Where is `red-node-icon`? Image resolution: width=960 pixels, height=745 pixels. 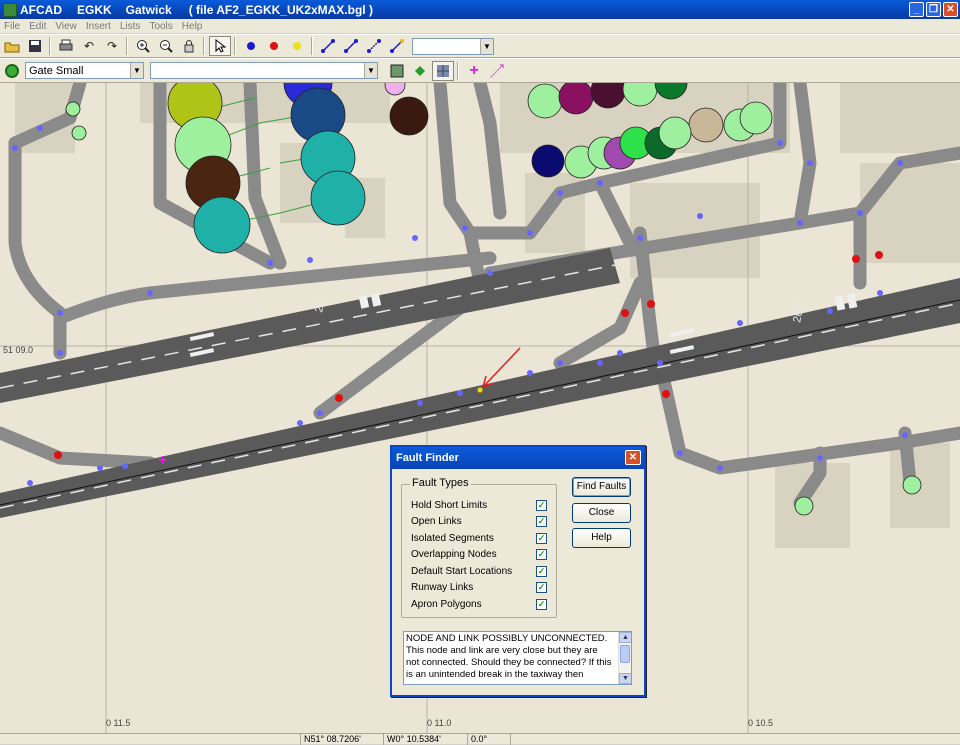
red-node-icon is located at coordinates (274, 46).